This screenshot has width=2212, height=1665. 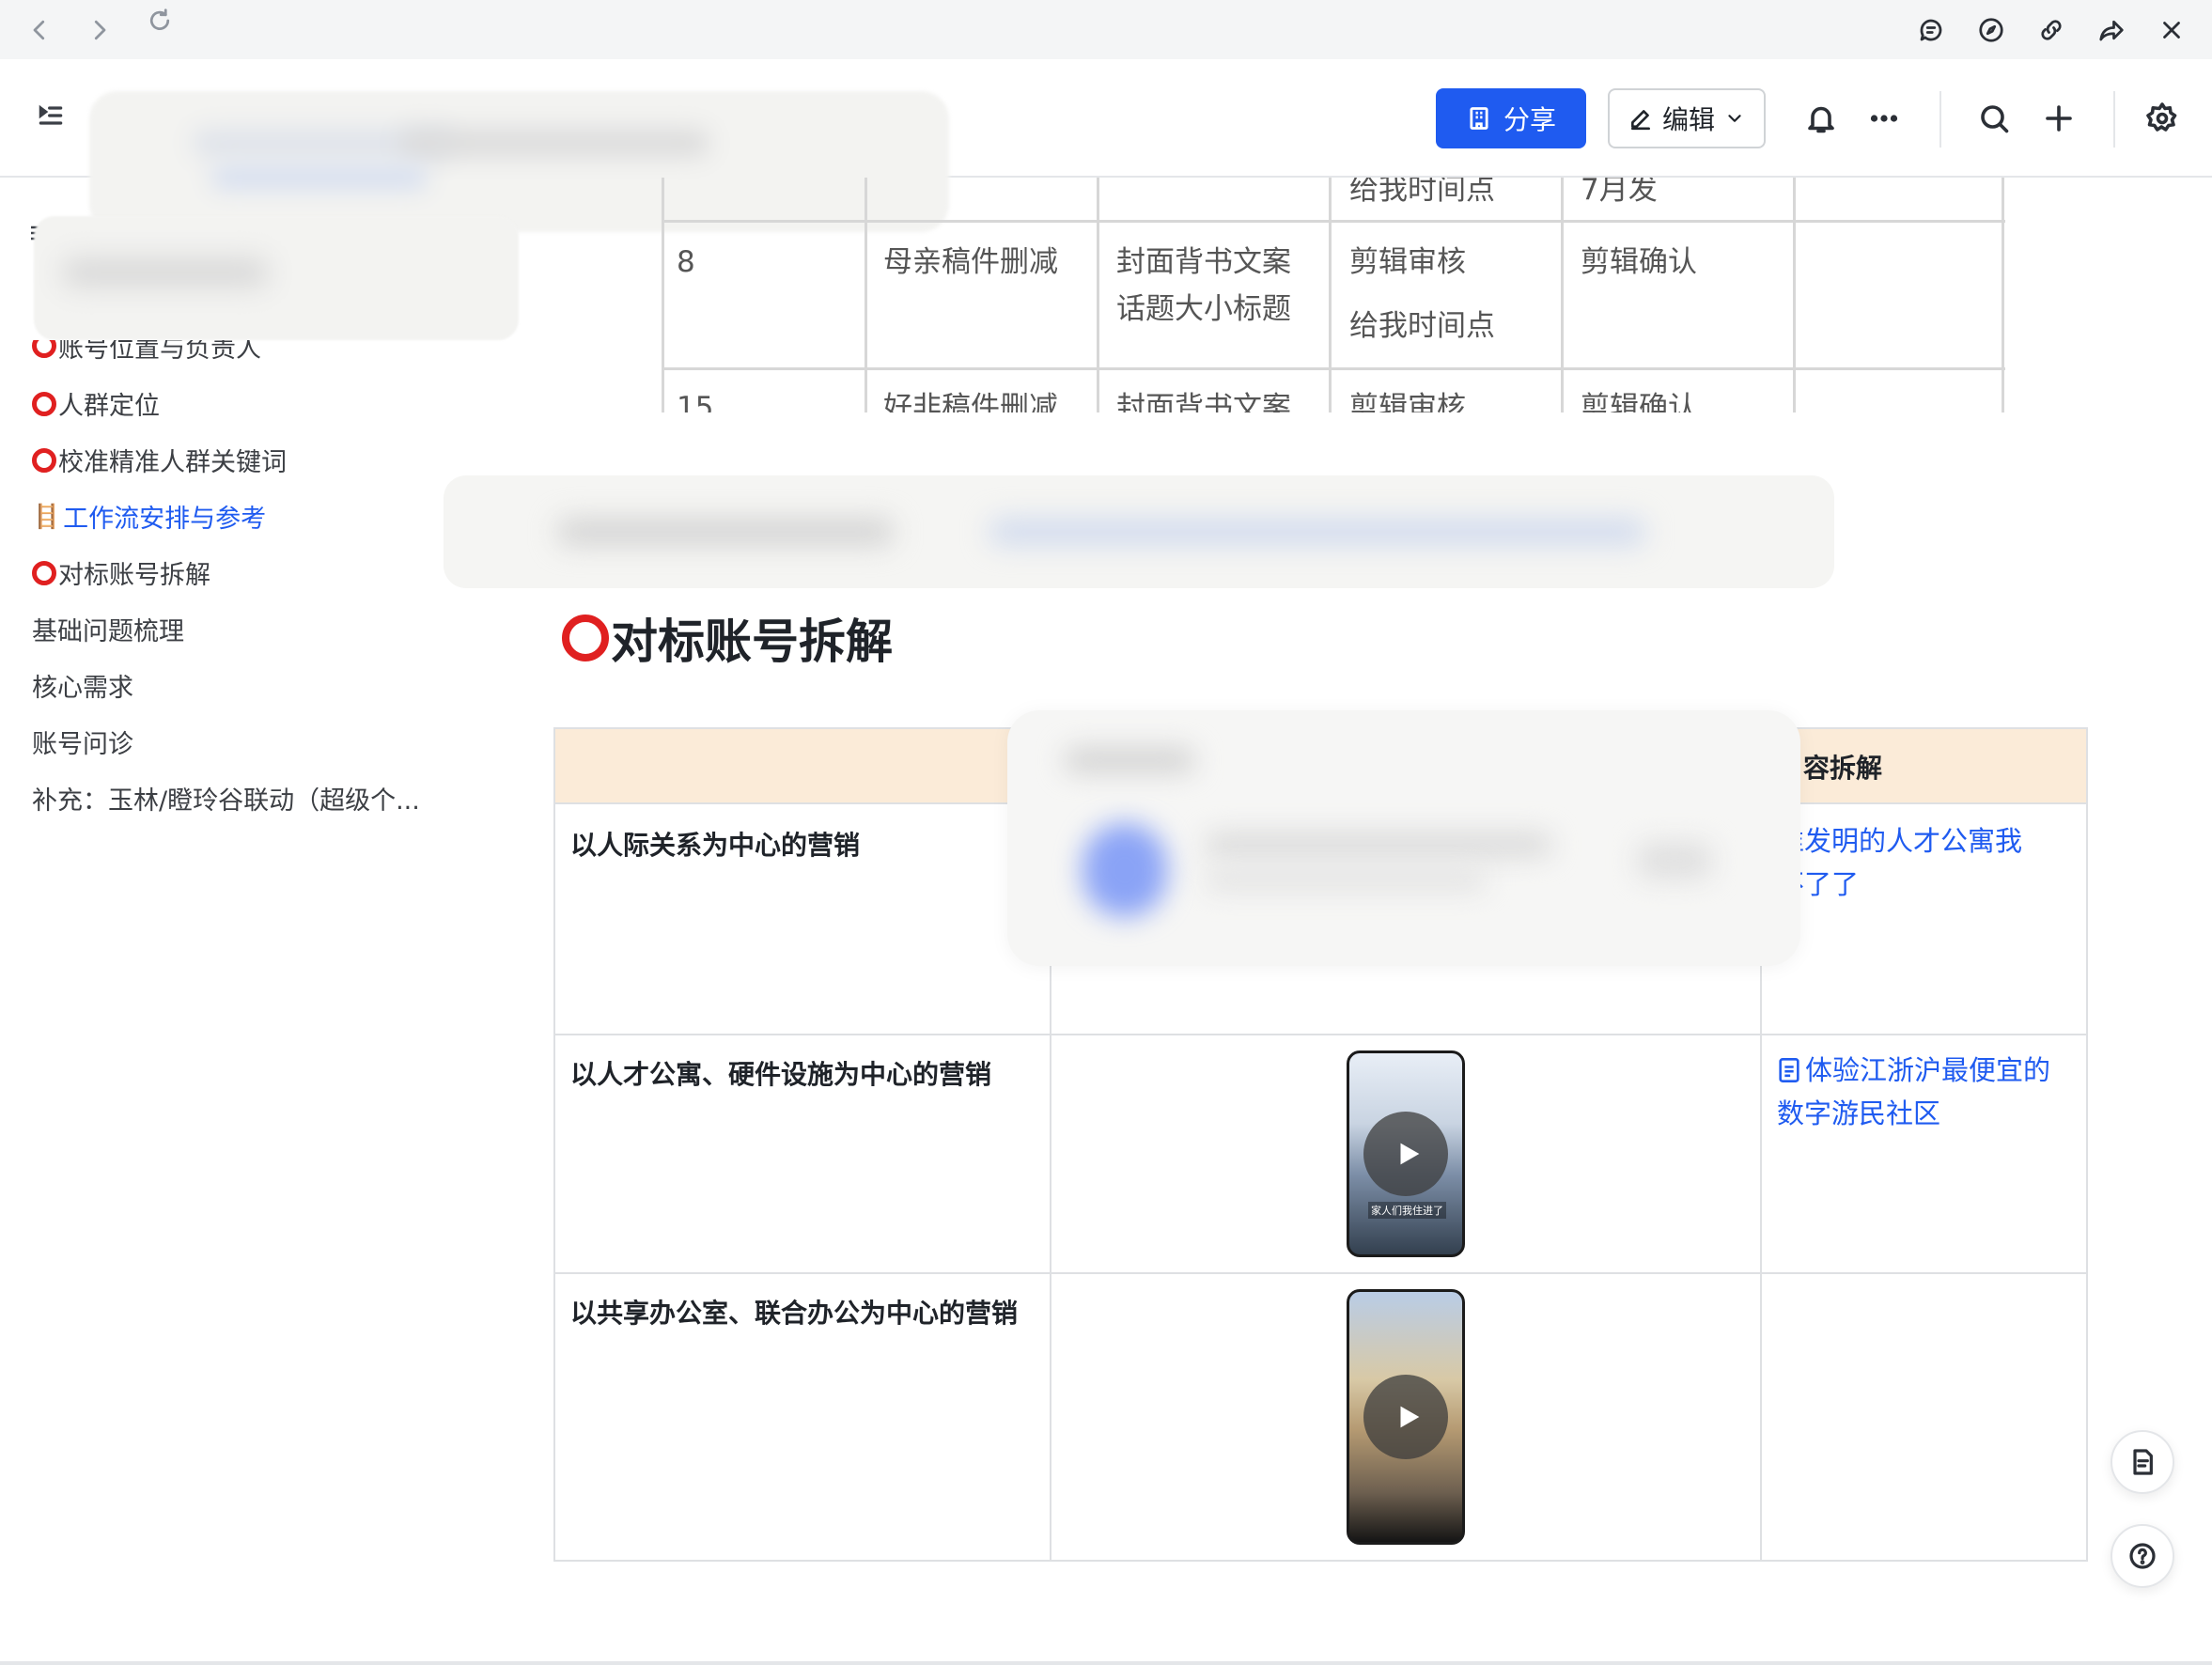 What do you see at coordinates (99, 30) in the screenshot?
I see `forward-icon` at bounding box center [99, 30].